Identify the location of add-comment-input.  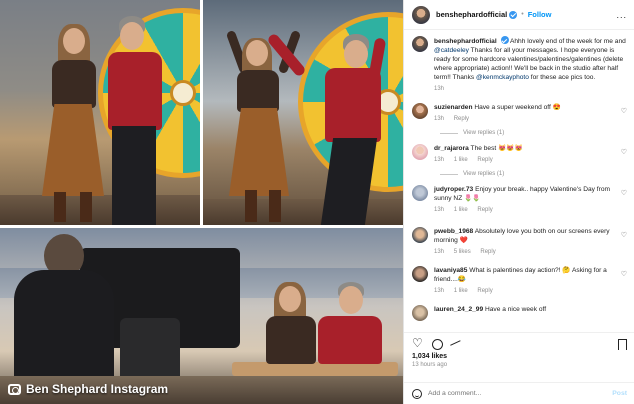
(517, 393).